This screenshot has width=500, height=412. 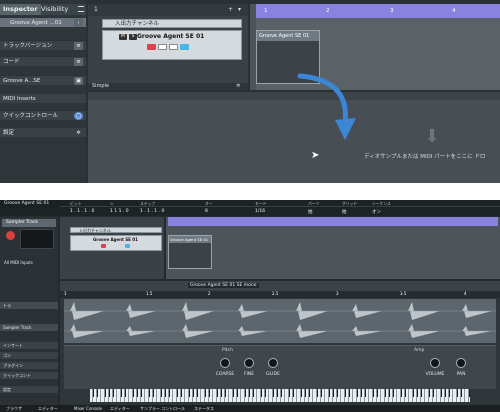 What do you see at coordinates (20, 9) in the screenshot?
I see `tab-inspector: Inspector` at bounding box center [20, 9].